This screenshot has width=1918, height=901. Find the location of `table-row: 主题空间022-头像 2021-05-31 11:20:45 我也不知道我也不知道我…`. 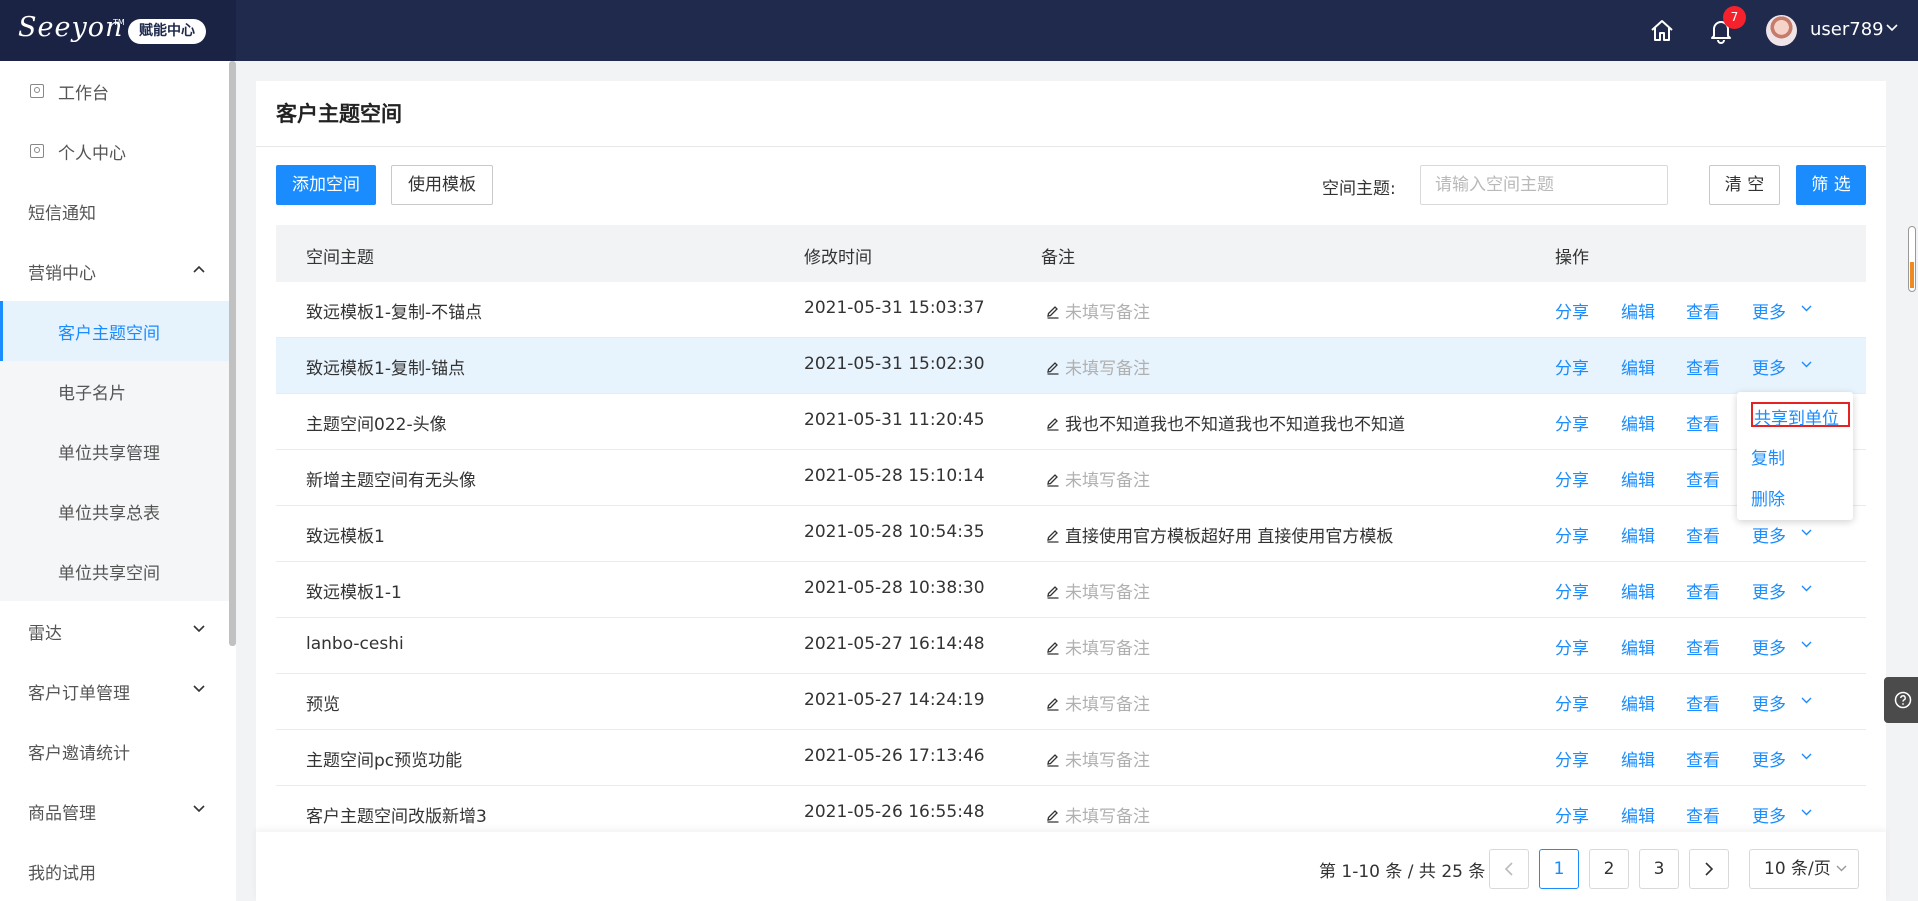

table-row: 主题空间022-头像 2021-05-31 11:20:45 我也不知道我也不知道我… is located at coordinates (1071, 422).